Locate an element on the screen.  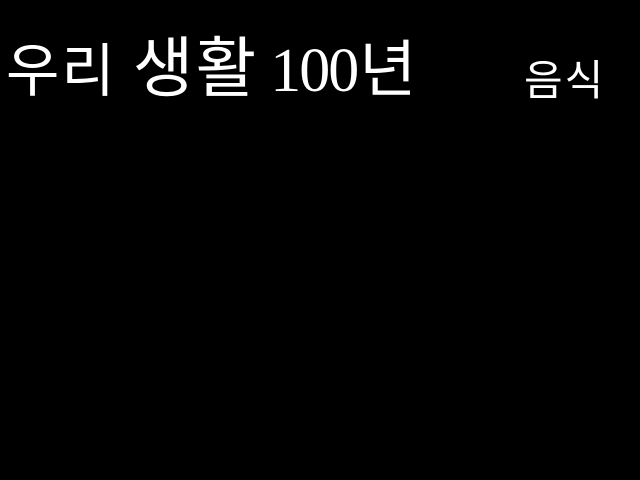
title-word-saenghwal: 생활 is located at coordinates (195, 68).